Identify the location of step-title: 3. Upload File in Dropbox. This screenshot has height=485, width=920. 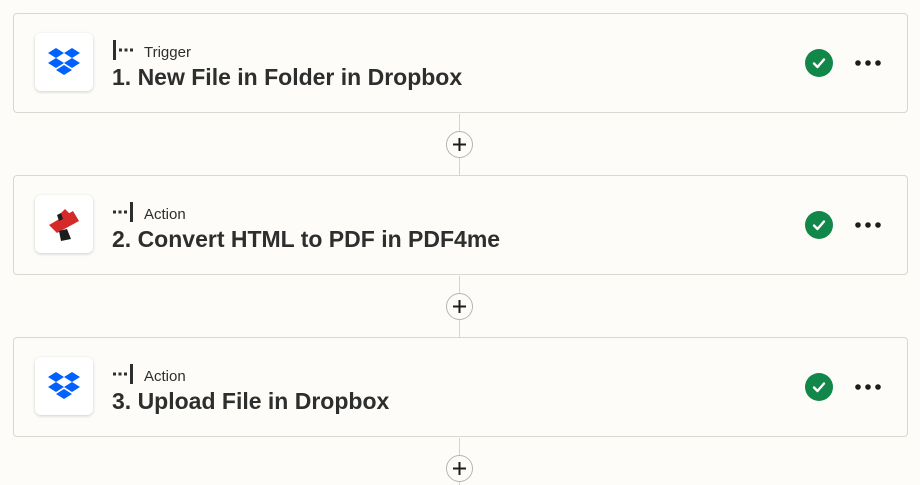
(251, 401).